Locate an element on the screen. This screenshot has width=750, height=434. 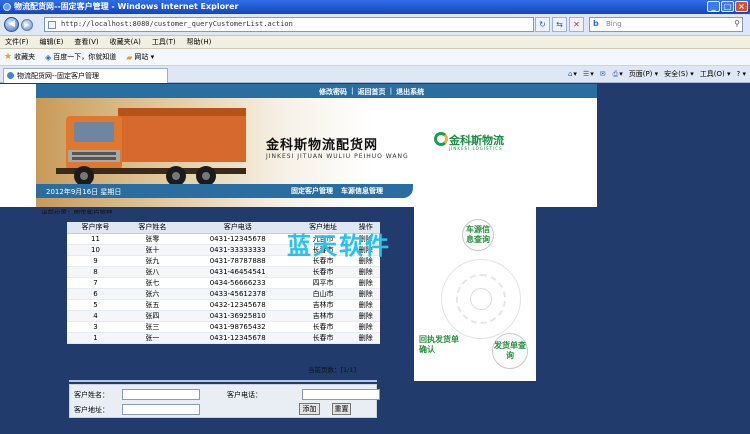
add-button: 添加 is located at coordinates (309, 409).